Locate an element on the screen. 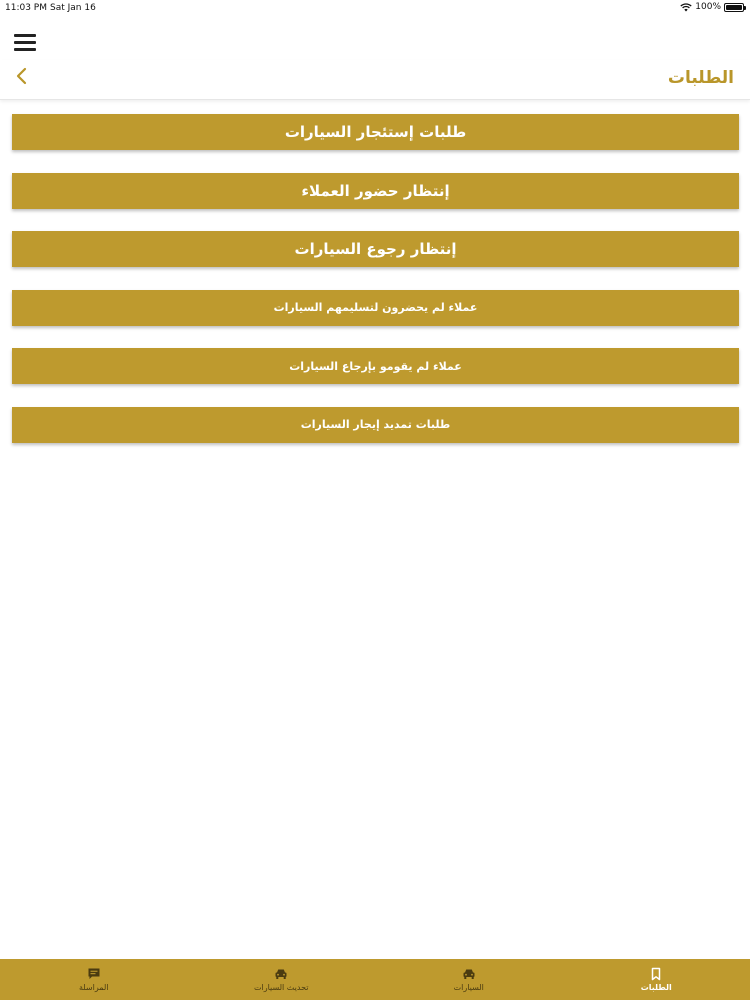  hamburger-menu-icon is located at coordinates (25, 43).